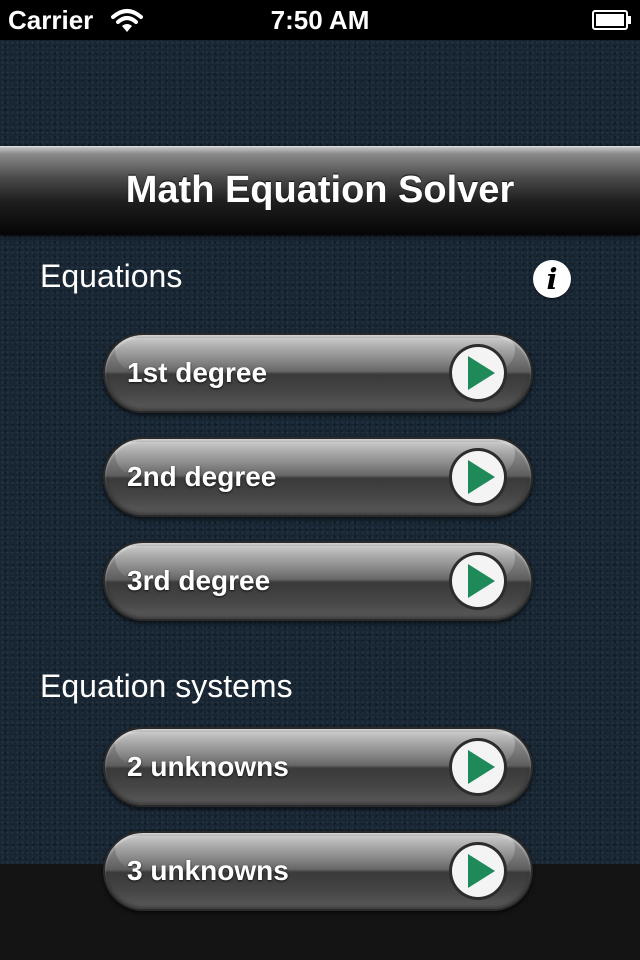  Describe the element at coordinates (318, 871) in the screenshot. I see `three-unknowns-button: 3 unknowns` at that location.